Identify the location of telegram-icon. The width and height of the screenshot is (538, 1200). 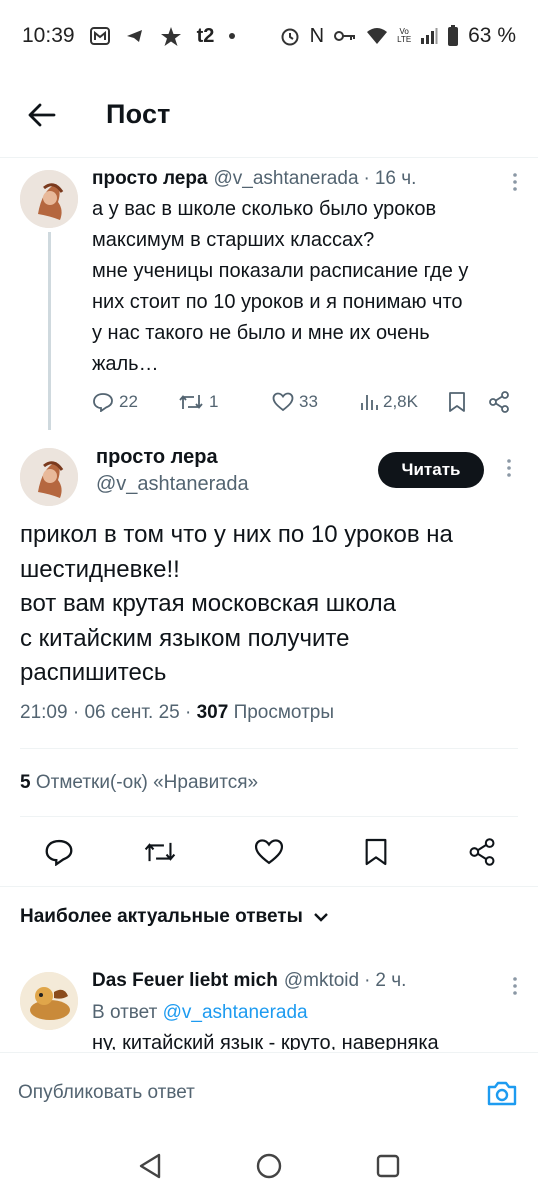
(135, 36).